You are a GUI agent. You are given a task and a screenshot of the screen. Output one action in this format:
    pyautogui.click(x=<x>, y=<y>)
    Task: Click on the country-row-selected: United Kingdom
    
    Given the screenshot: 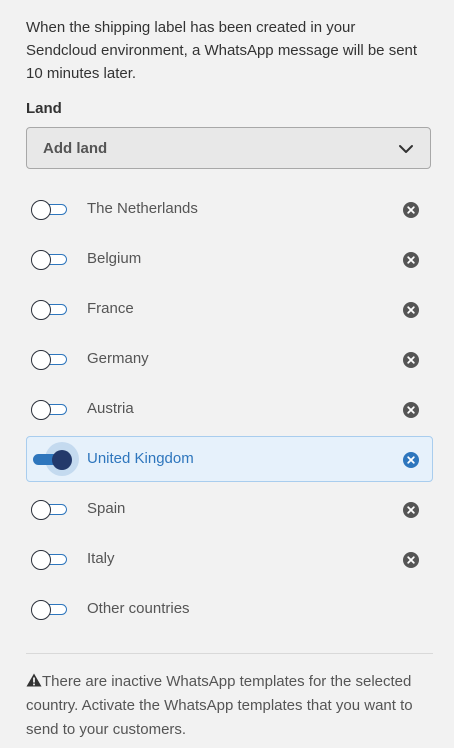 What is the action you would take?
    pyautogui.click(x=229, y=459)
    